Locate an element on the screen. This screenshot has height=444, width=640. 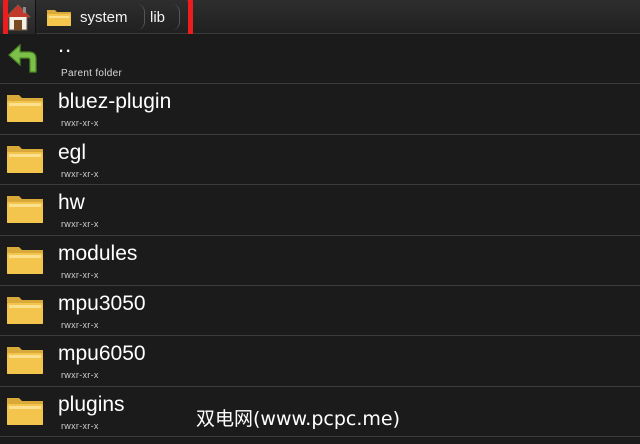
row-name: plugins is located at coordinates (91, 404).